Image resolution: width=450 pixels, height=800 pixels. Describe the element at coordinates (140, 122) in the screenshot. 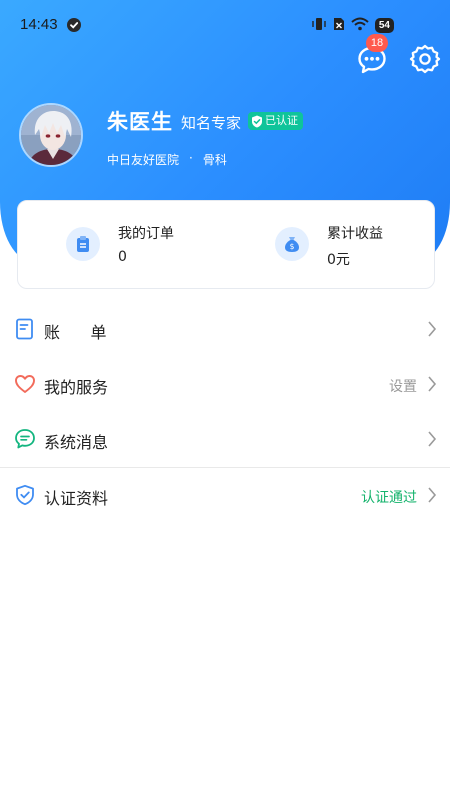

I see `doctor-name: 朱医生` at that location.